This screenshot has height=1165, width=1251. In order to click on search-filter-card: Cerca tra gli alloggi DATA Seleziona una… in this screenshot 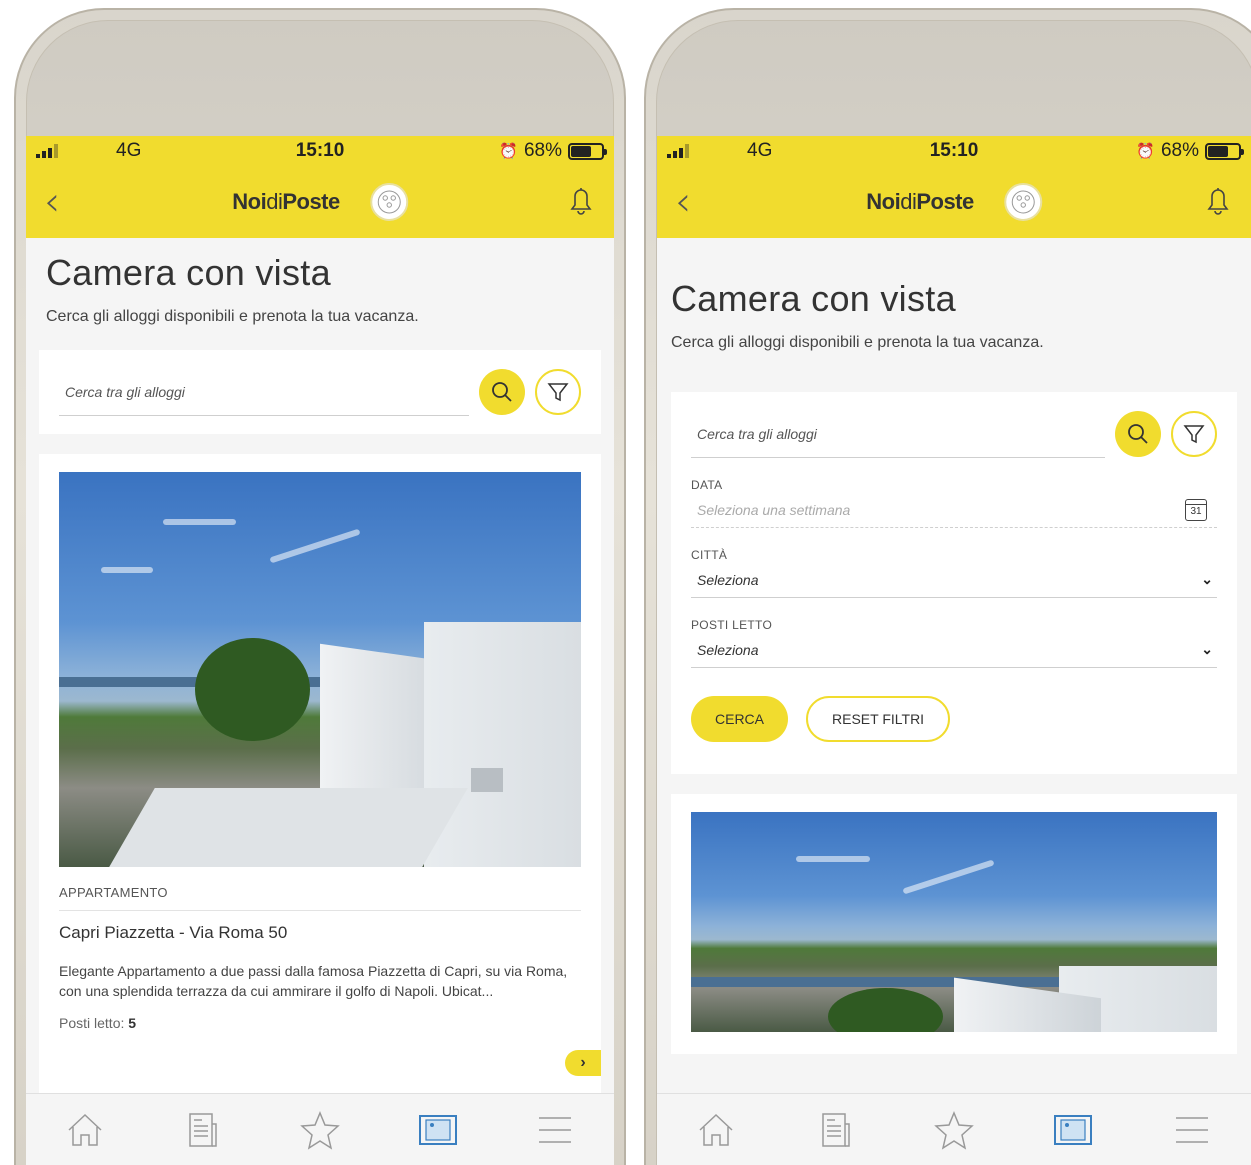, I will do `click(954, 583)`.